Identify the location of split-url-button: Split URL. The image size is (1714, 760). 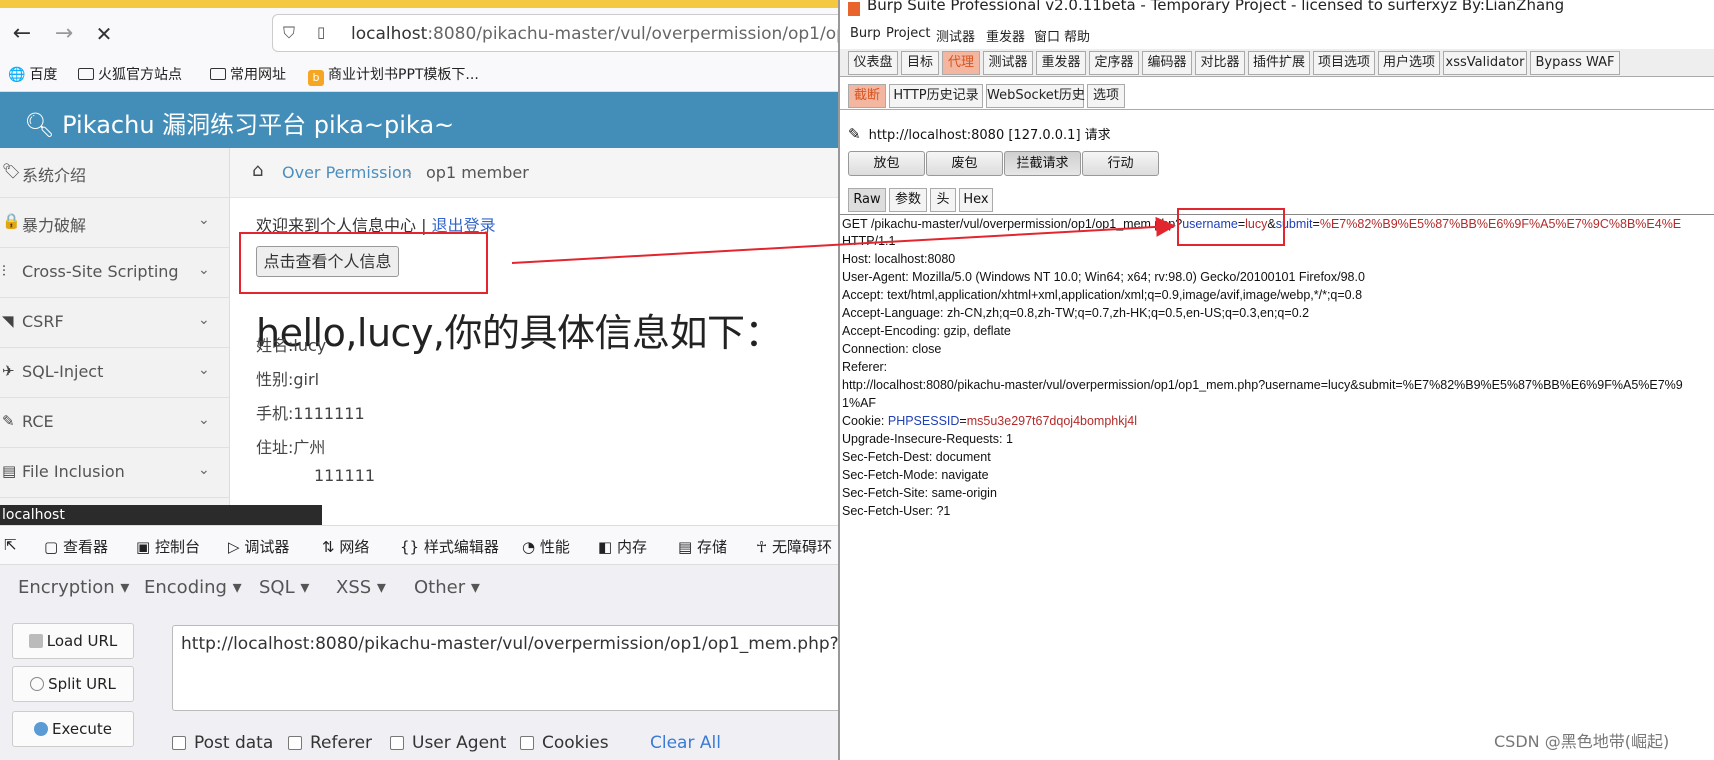
(73, 684).